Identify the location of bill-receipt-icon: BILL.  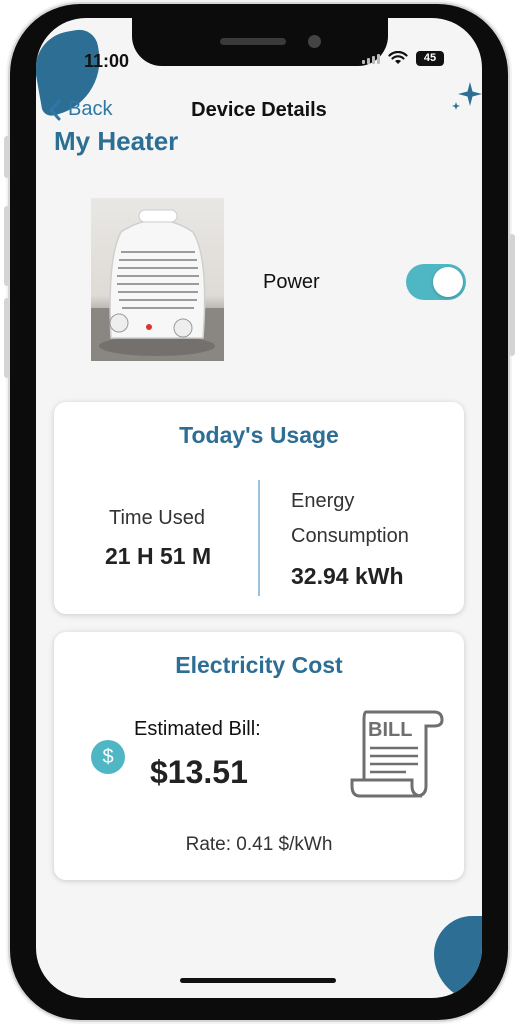
(397, 754).